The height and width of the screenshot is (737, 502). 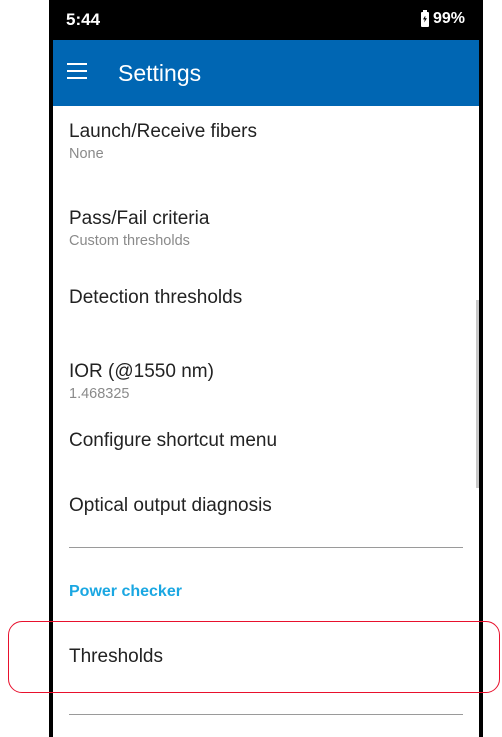 What do you see at coordinates (173, 440) in the screenshot?
I see `setting-title: Configure shortcut menu` at bounding box center [173, 440].